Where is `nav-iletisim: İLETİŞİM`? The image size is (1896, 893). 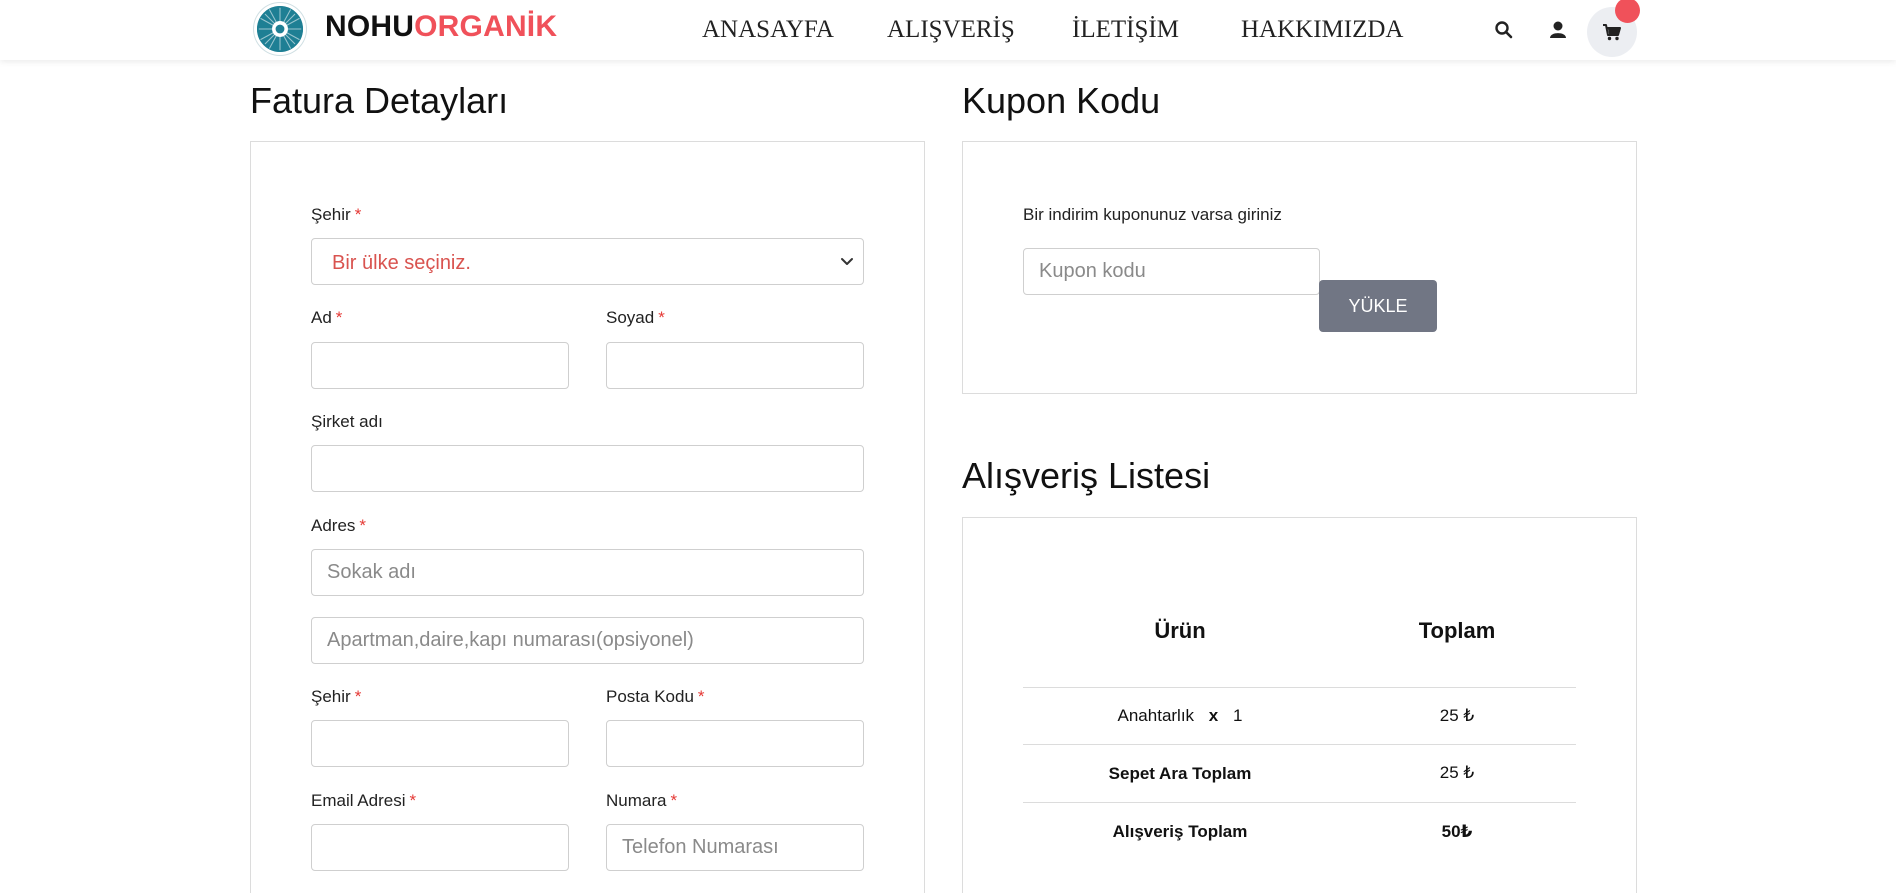
nav-iletisim: İLETİŞİM is located at coordinates (1125, 30).